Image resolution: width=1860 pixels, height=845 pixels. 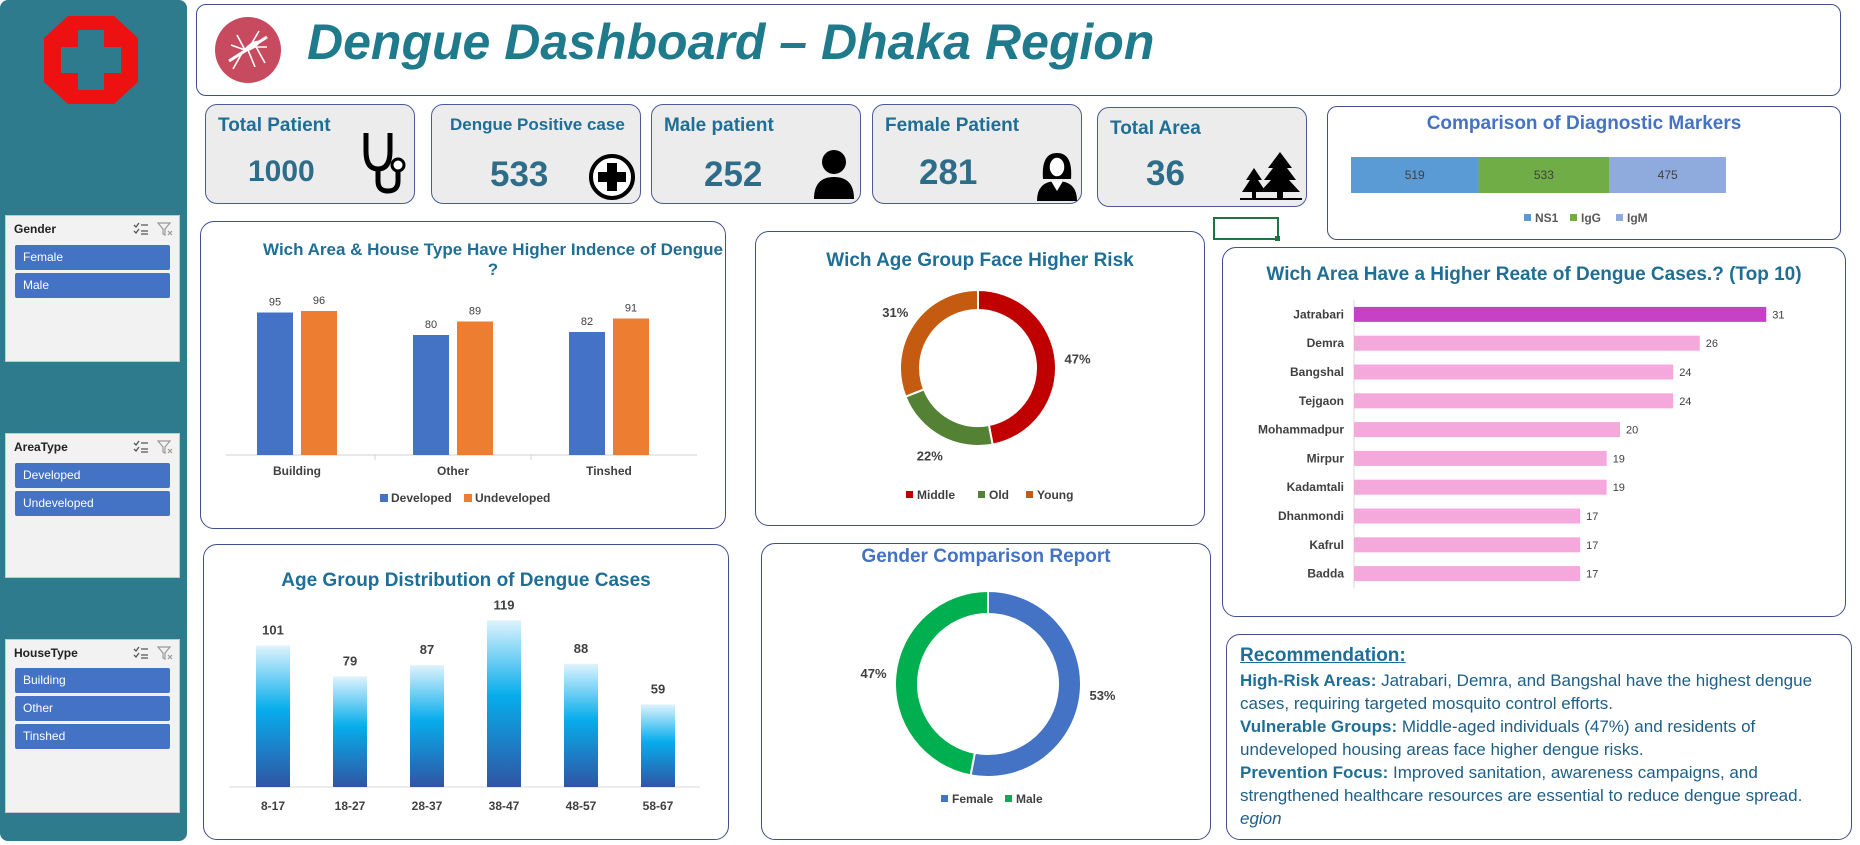 What do you see at coordinates (350, 660) in the screenshot?
I see `data-label: 79` at bounding box center [350, 660].